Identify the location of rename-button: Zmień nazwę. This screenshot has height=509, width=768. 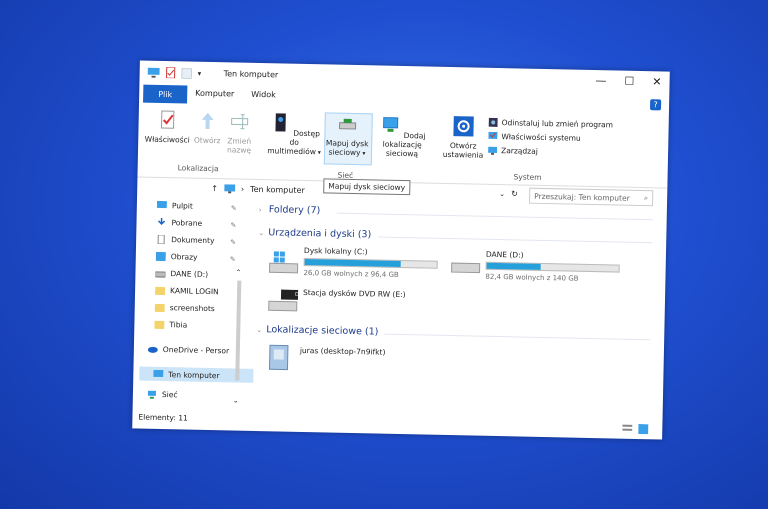
(239, 132).